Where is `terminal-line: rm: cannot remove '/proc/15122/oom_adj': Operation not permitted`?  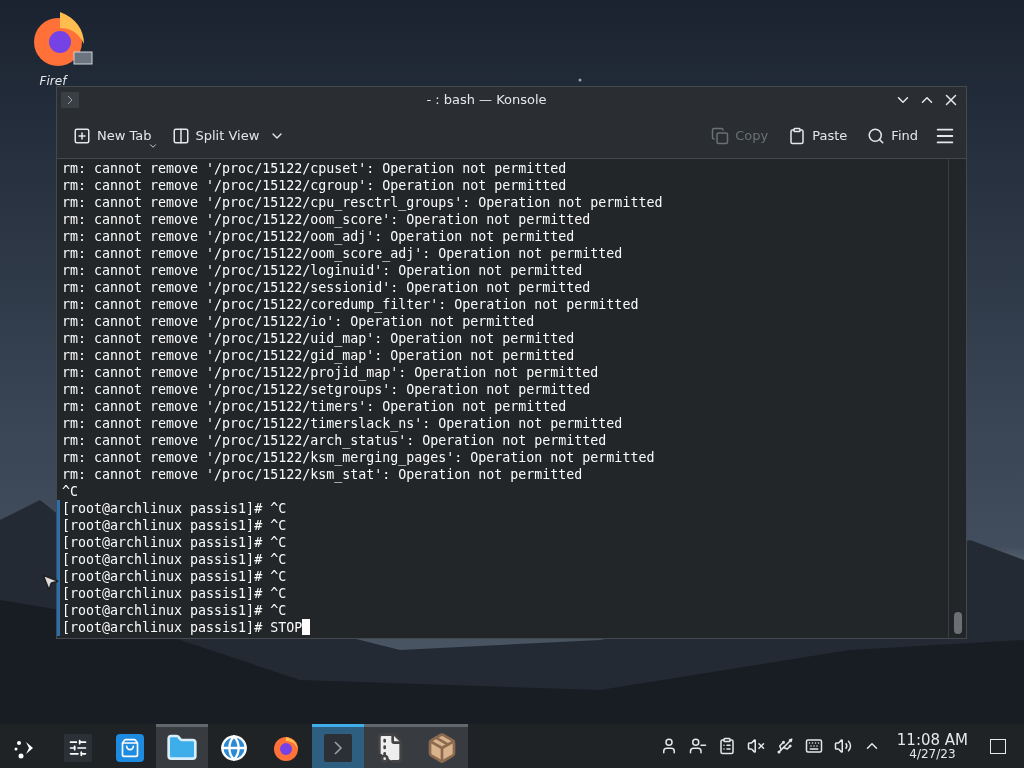 terminal-line: rm: cannot remove '/proc/15122/oom_adj': Operation not permitted is located at coordinates (318, 236).